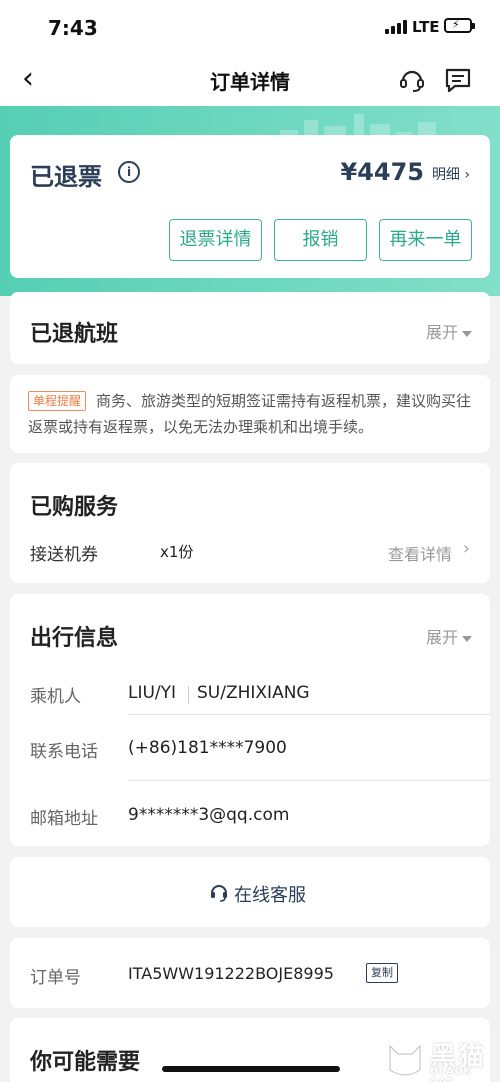 The height and width of the screenshot is (1082, 500). I want to click on copy-button: 复制, so click(382, 973).